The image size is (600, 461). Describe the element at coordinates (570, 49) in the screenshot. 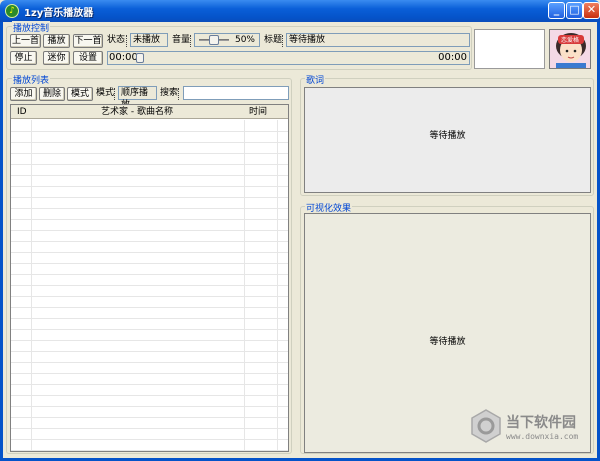

I see `avatar: 恋爱格` at that location.